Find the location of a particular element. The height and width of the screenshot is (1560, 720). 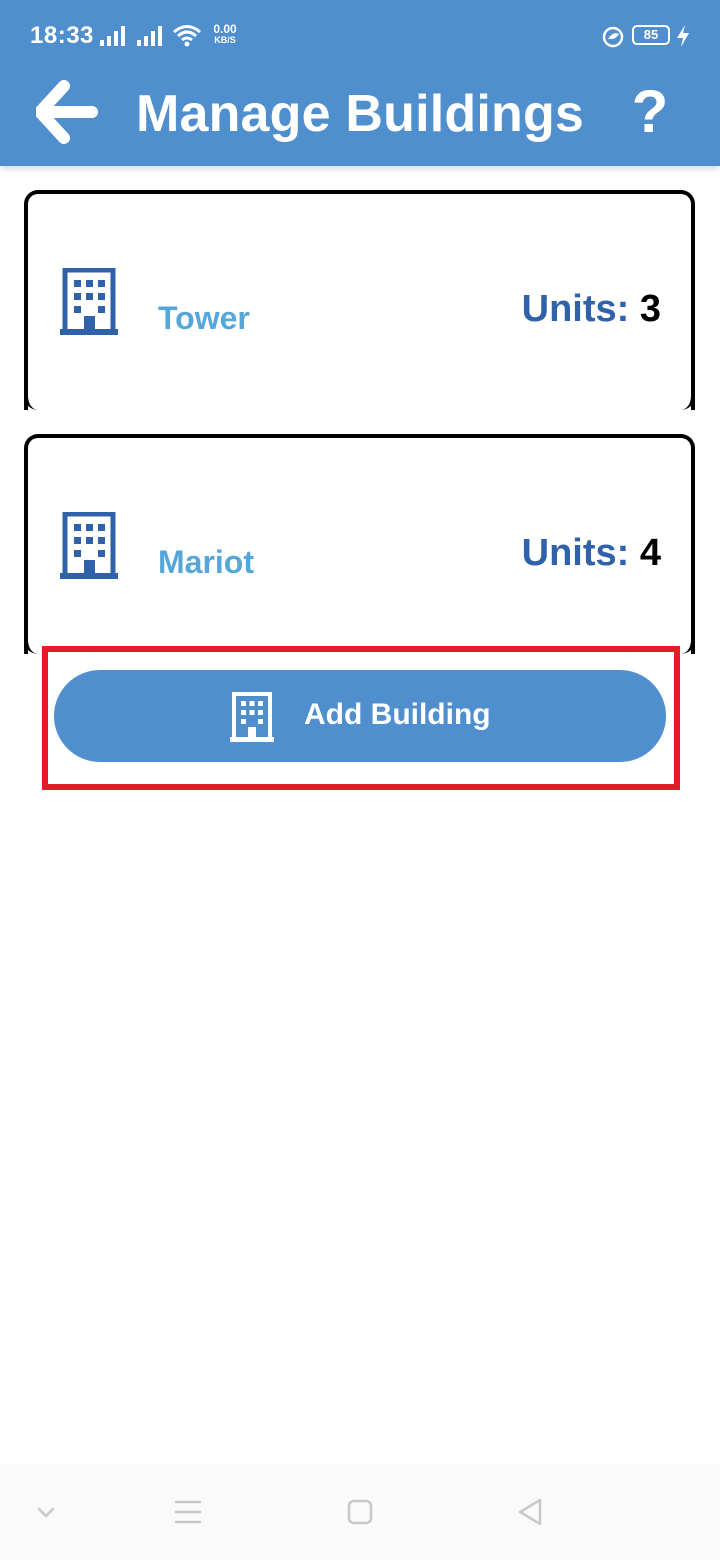

battery-indicator: 85 is located at coordinates (651, 35).